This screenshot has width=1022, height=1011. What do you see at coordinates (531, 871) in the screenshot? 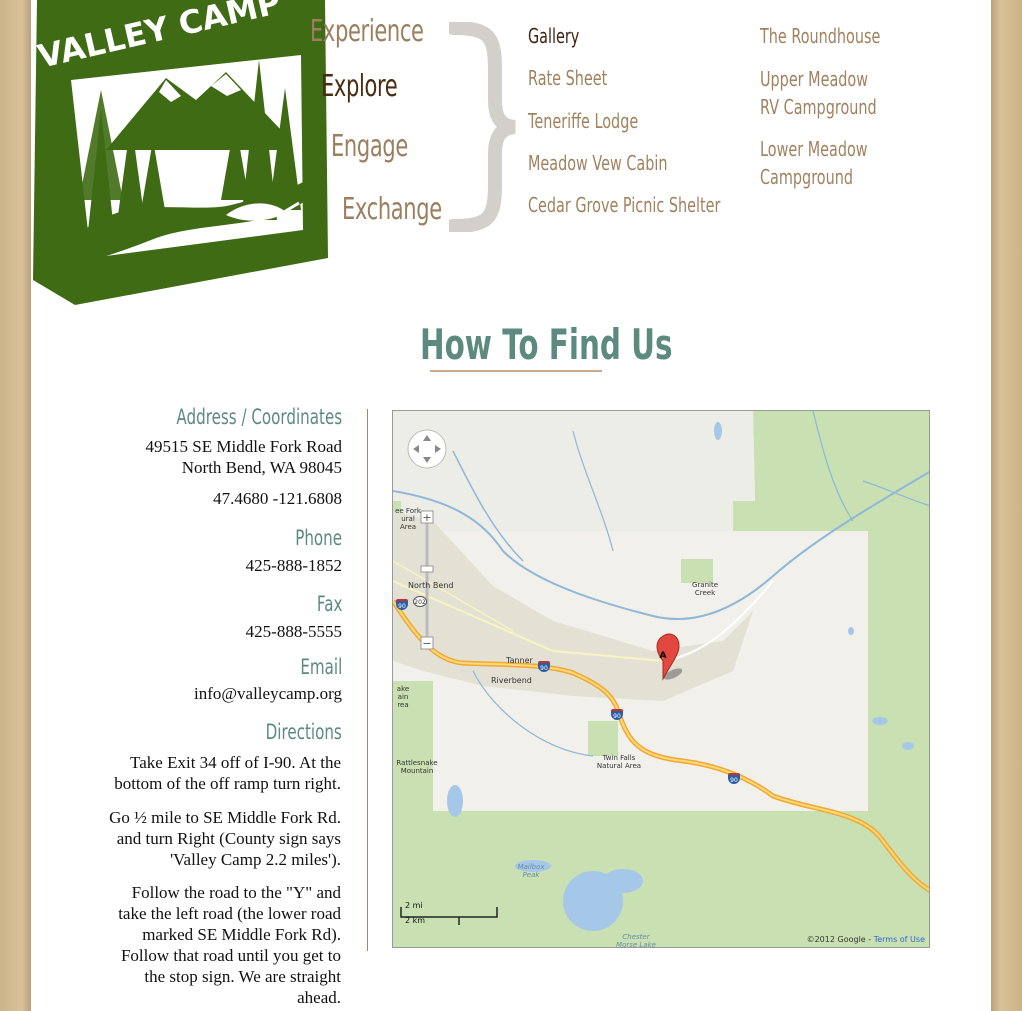
I see `map-label-mailbox-peak: Mailbox Peak` at bounding box center [531, 871].